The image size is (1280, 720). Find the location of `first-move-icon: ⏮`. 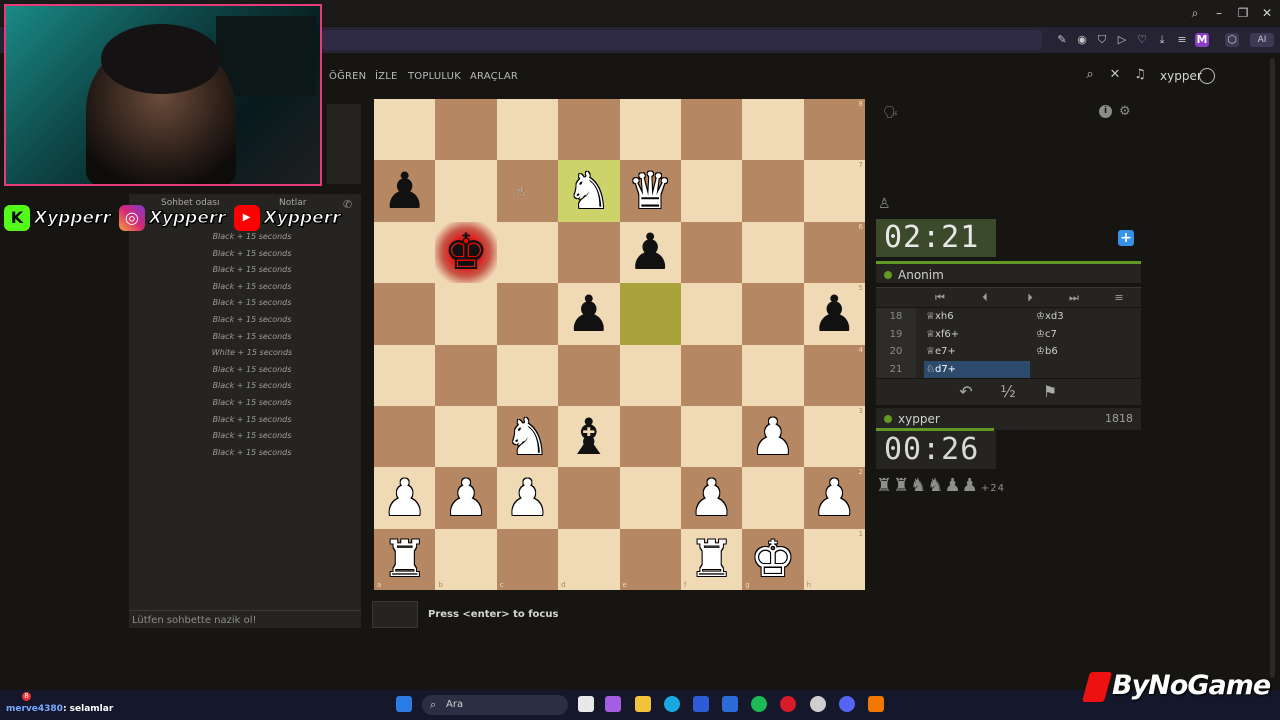

first-move-icon: ⏮ is located at coordinates (940, 298).